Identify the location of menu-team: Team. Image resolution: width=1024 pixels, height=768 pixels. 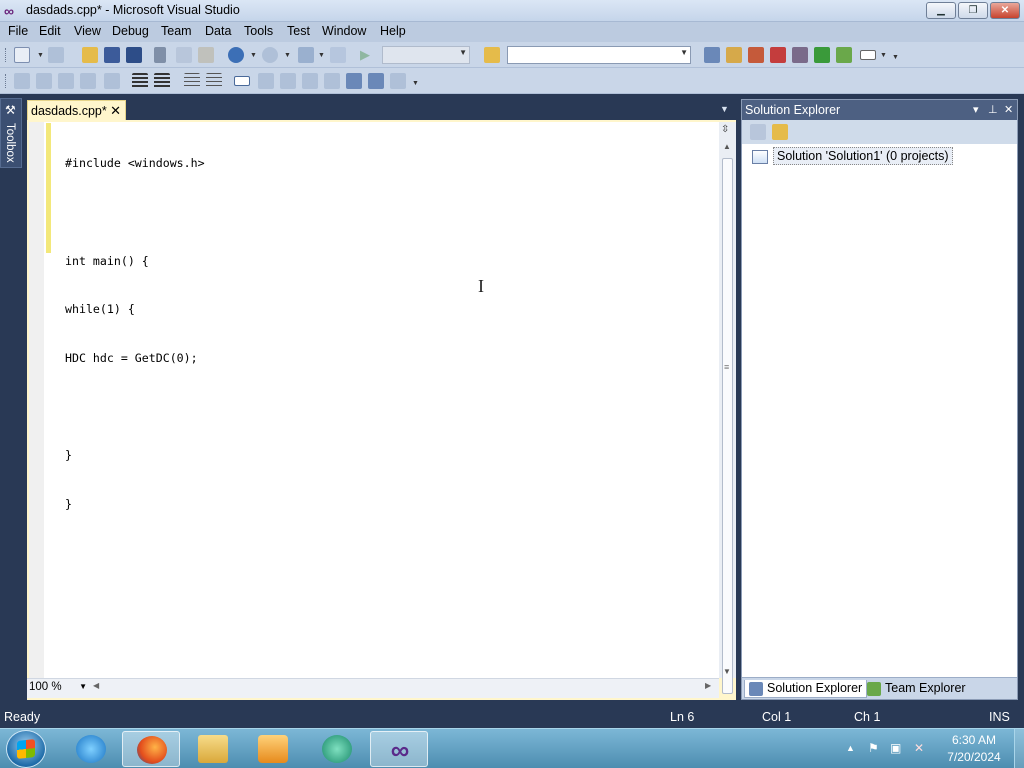
(176, 31).